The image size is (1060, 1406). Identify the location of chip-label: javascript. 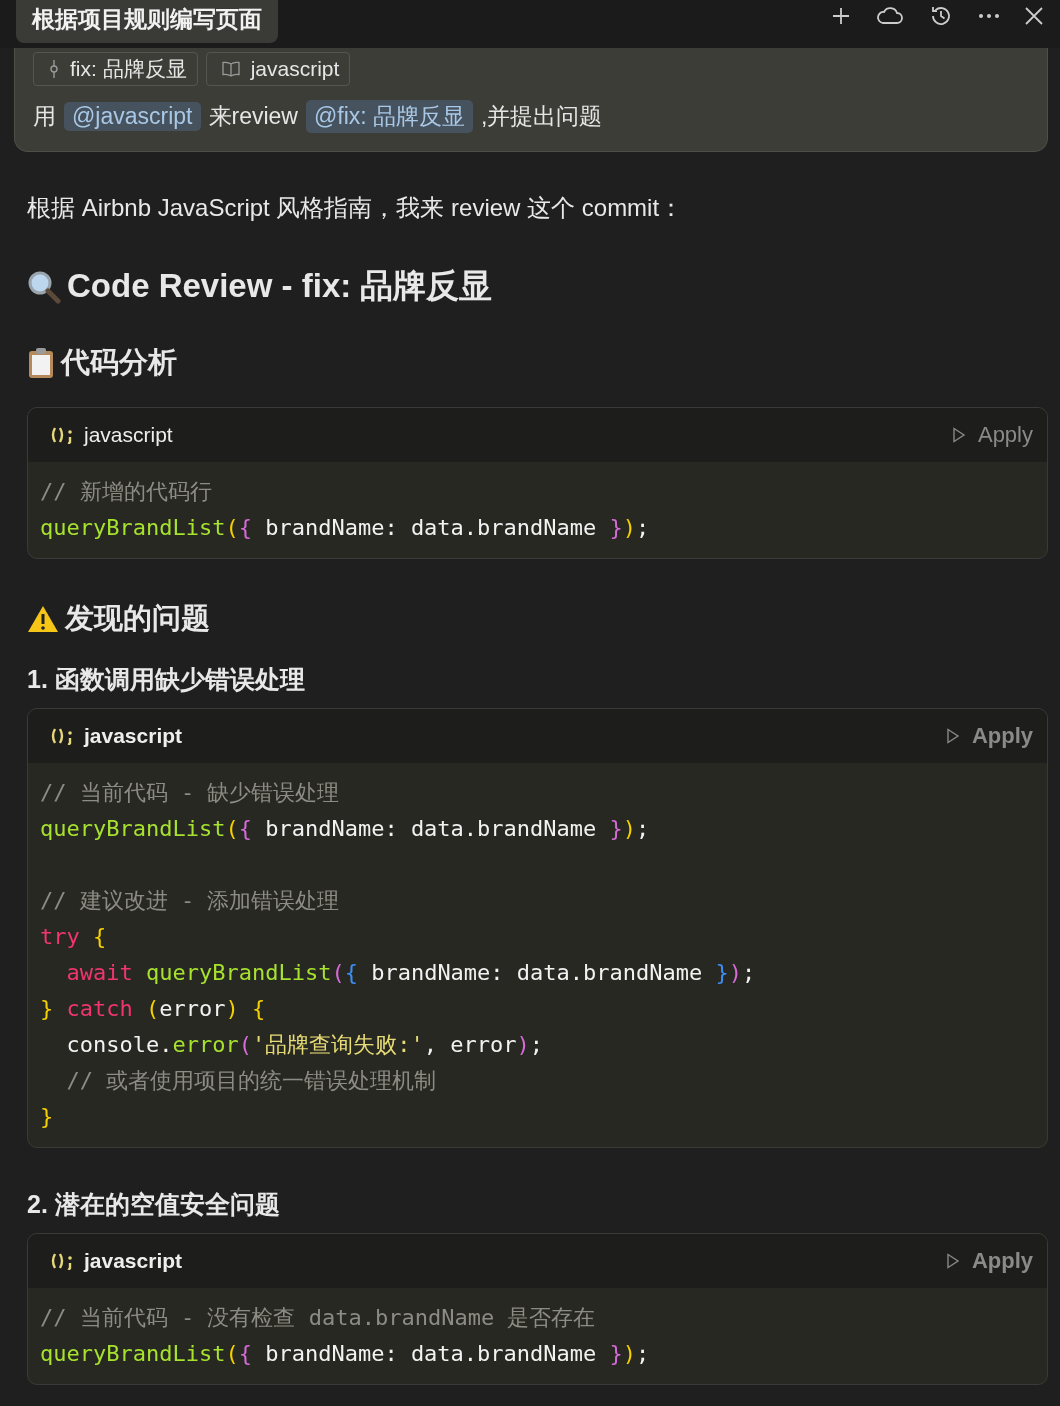
(295, 69).